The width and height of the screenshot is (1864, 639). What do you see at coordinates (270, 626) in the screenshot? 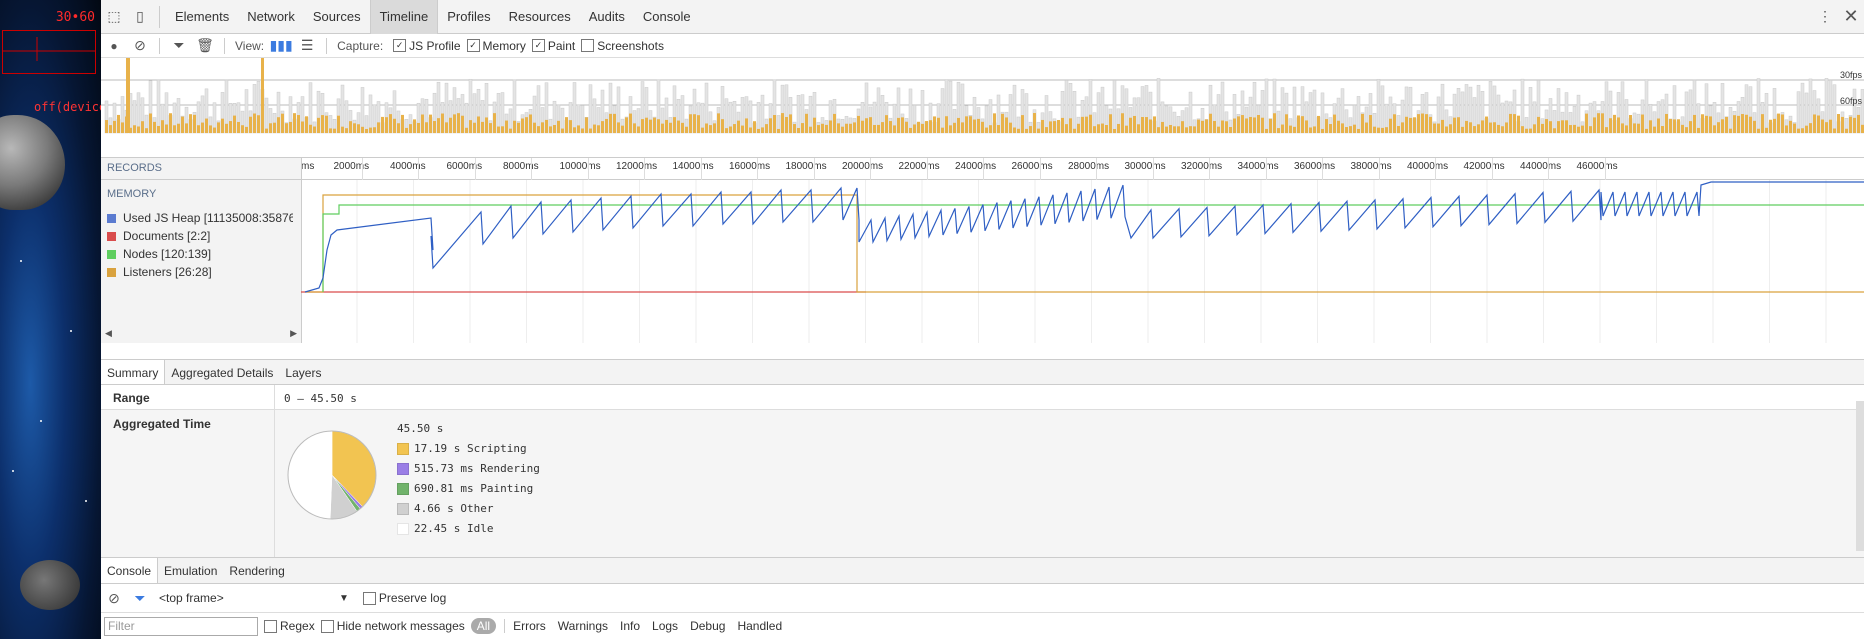
I see `regex-checkbox` at bounding box center [270, 626].